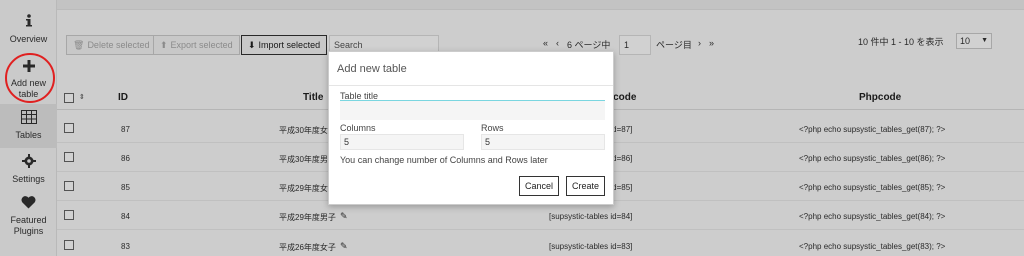 This screenshot has width=1024, height=256. What do you see at coordinates (402, 142) in the screenshot?
I see `columns-field: 5` at bounding box center [402, 142].